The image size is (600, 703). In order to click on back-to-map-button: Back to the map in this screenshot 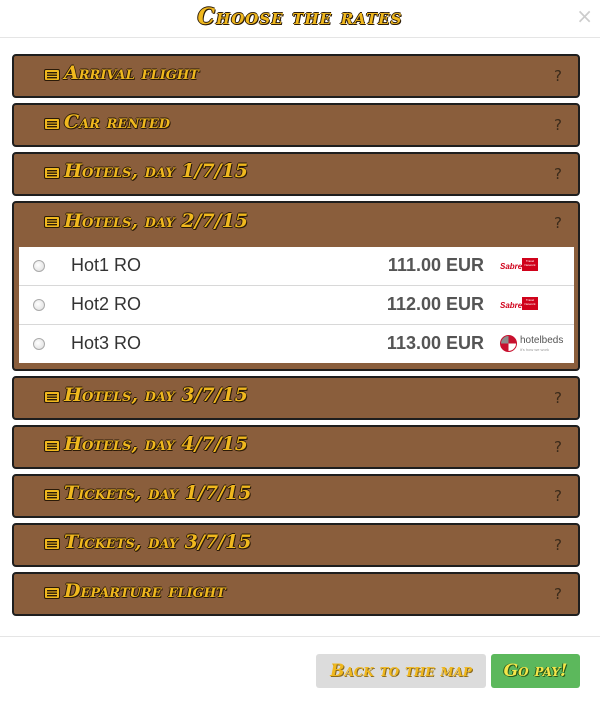, I will do `click(401, 671)`.